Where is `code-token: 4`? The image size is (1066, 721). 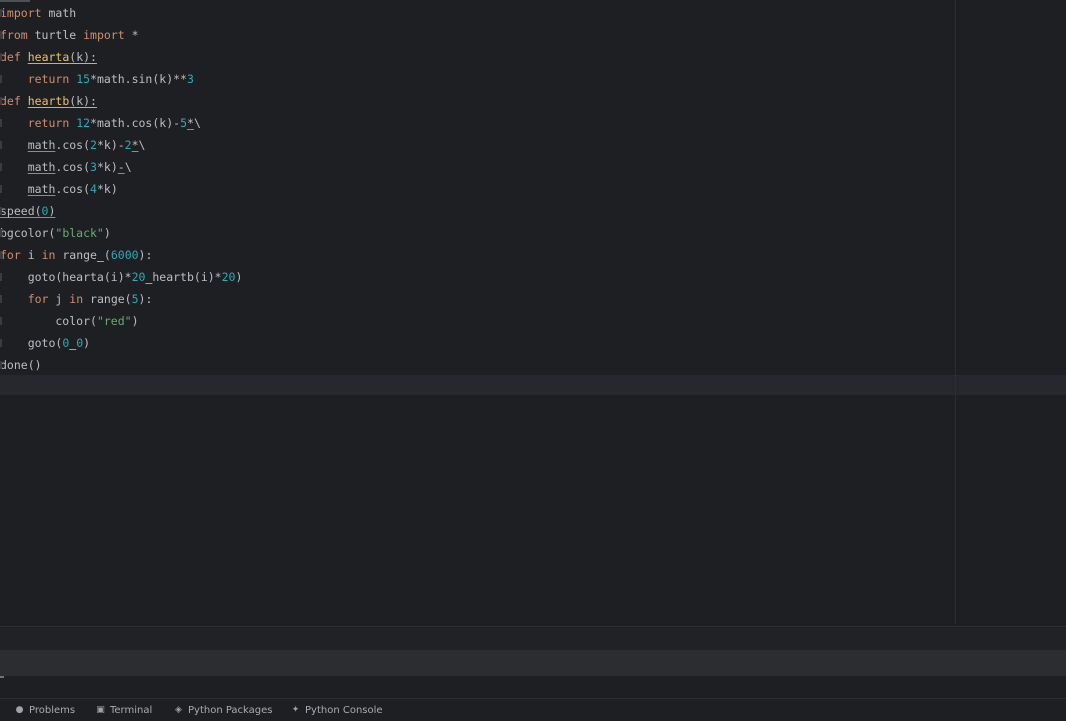 code-token: 4 is located at coordinates (93, 189).